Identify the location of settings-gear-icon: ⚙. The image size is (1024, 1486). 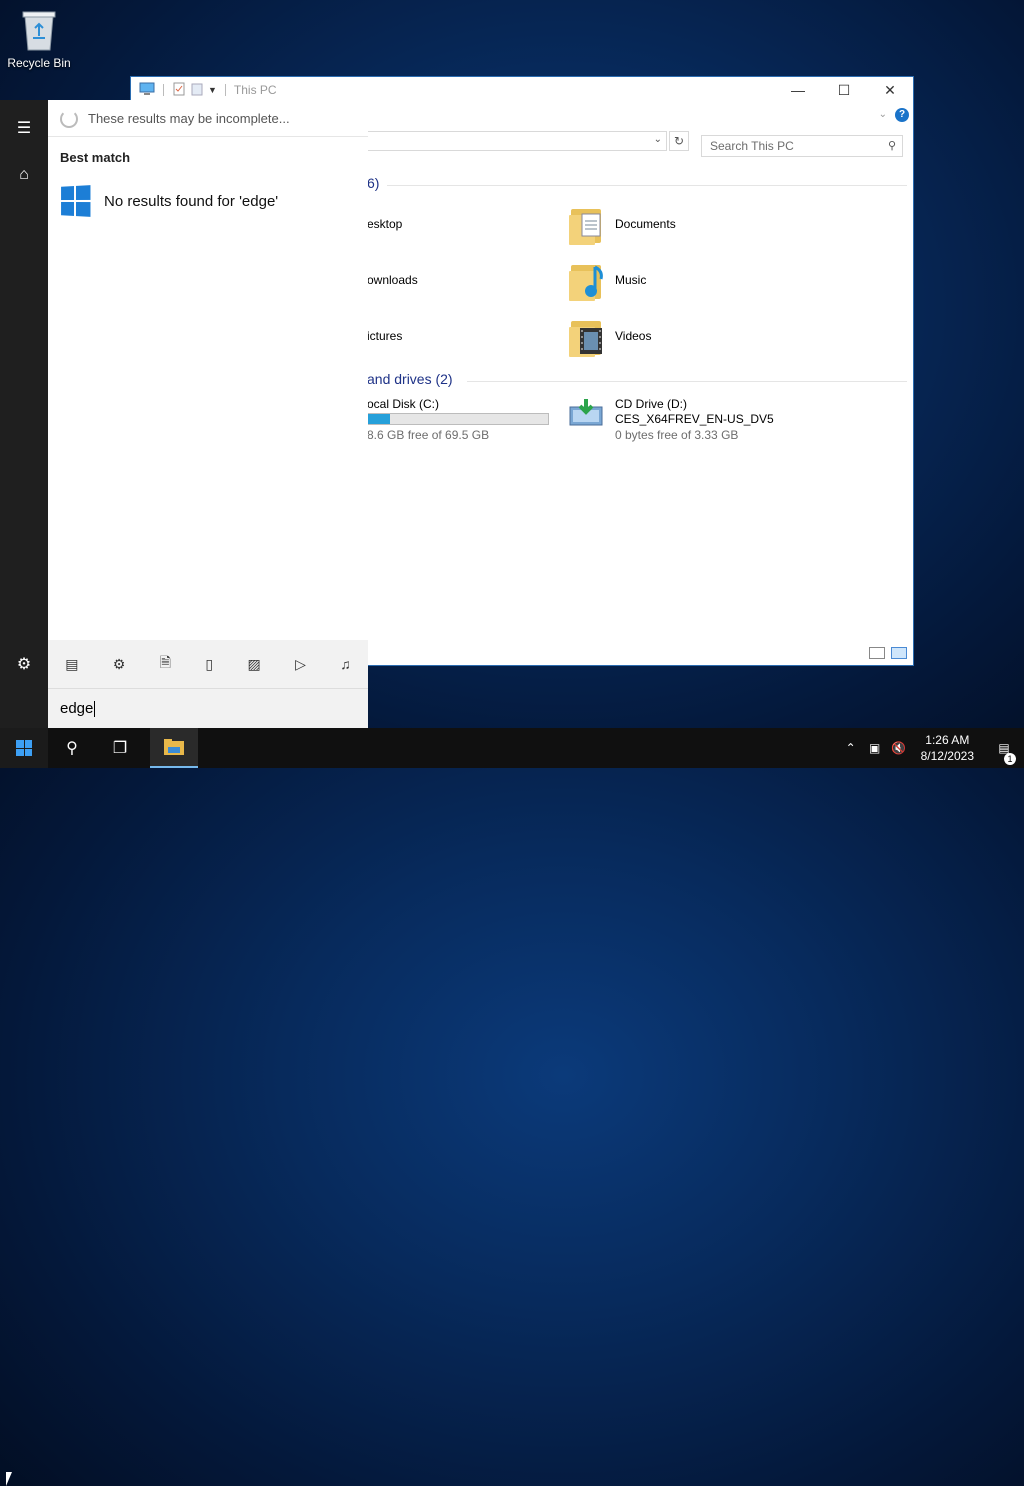
(24, 664).